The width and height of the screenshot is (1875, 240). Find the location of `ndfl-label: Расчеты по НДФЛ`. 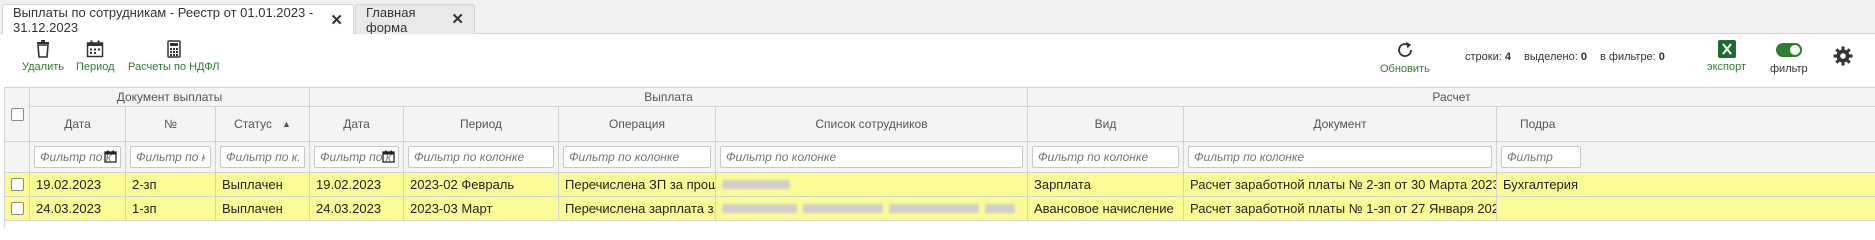

ndfl-label: Расчеты по НДФЛ is located at coordinates (174, 67).